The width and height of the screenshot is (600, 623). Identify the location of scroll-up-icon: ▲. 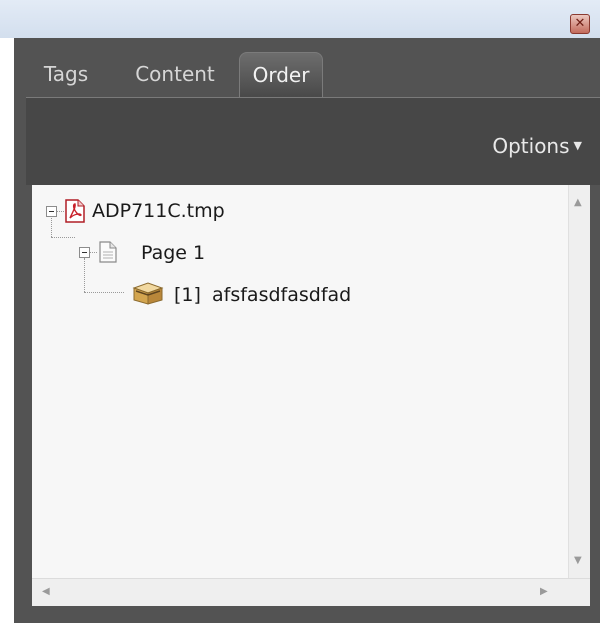
(578, 202).